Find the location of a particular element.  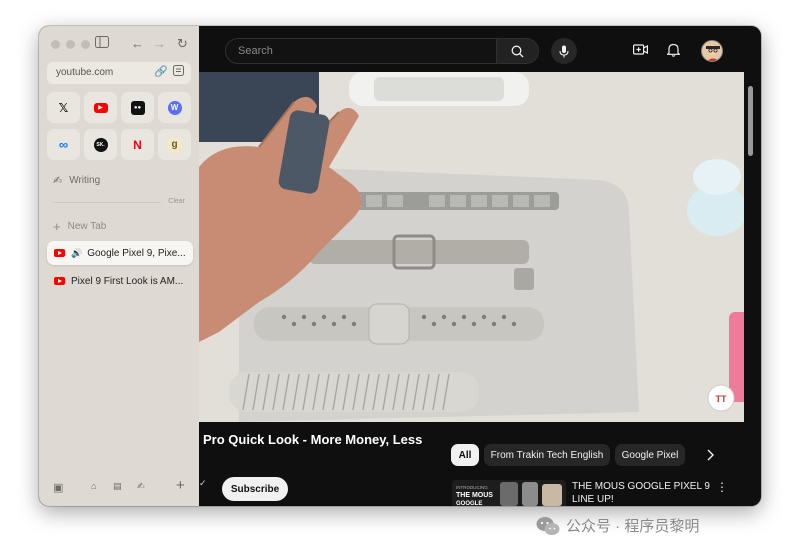

search-input: Search is located at coordinates (361, 51).